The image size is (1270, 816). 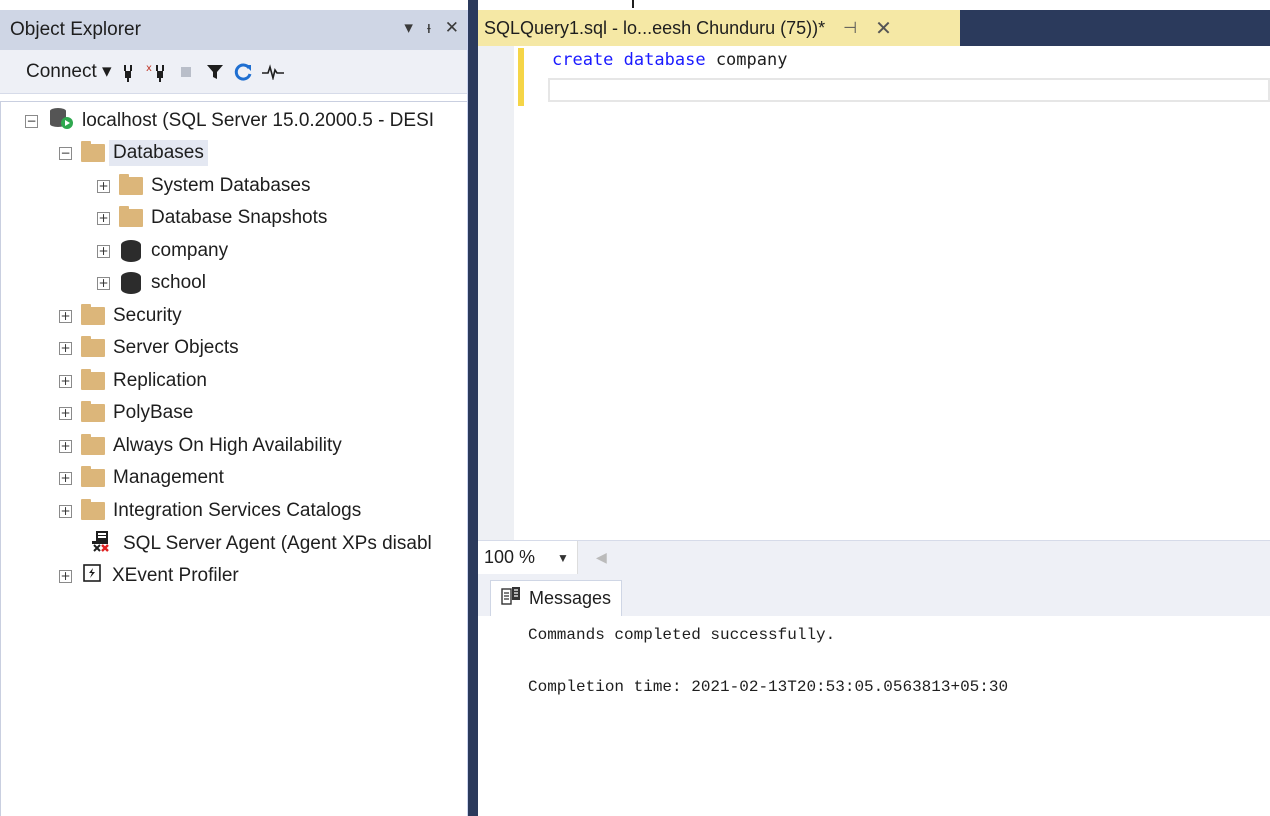 What do you see at coordinates (149, 68) in the screenshot?
I see `svg-text: x` at bounding box center [149, 68].